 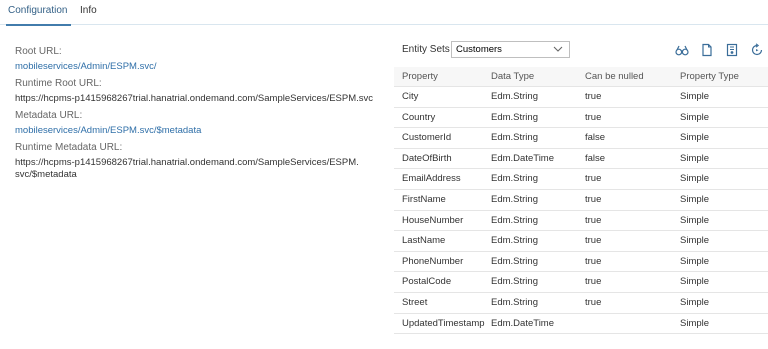 I want to click on root-url-link: mobileservices/Admin/ESPM.svc/, so click(x=195, y=67).